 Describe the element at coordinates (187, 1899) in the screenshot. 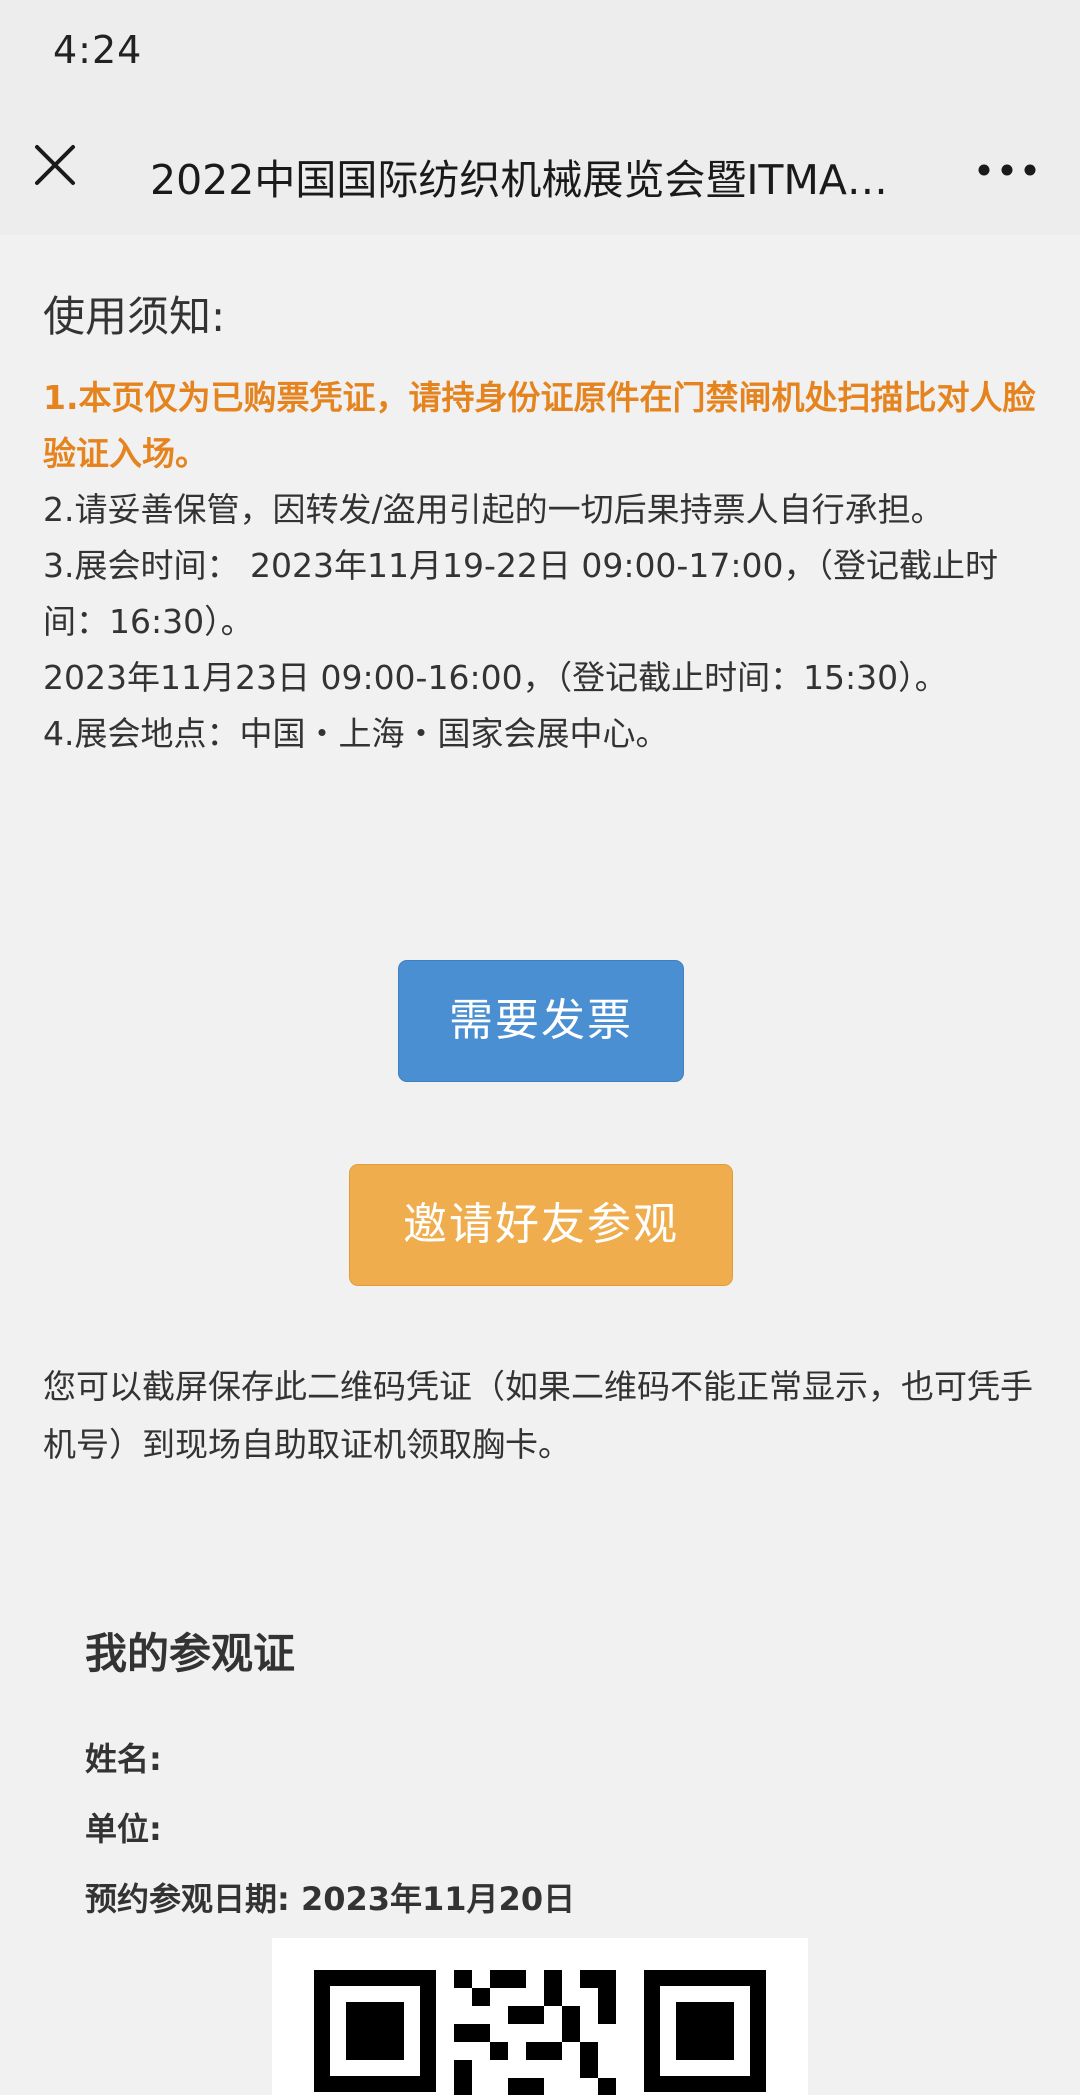

I see `pass-date-label: 预约参观日期:` at that location.